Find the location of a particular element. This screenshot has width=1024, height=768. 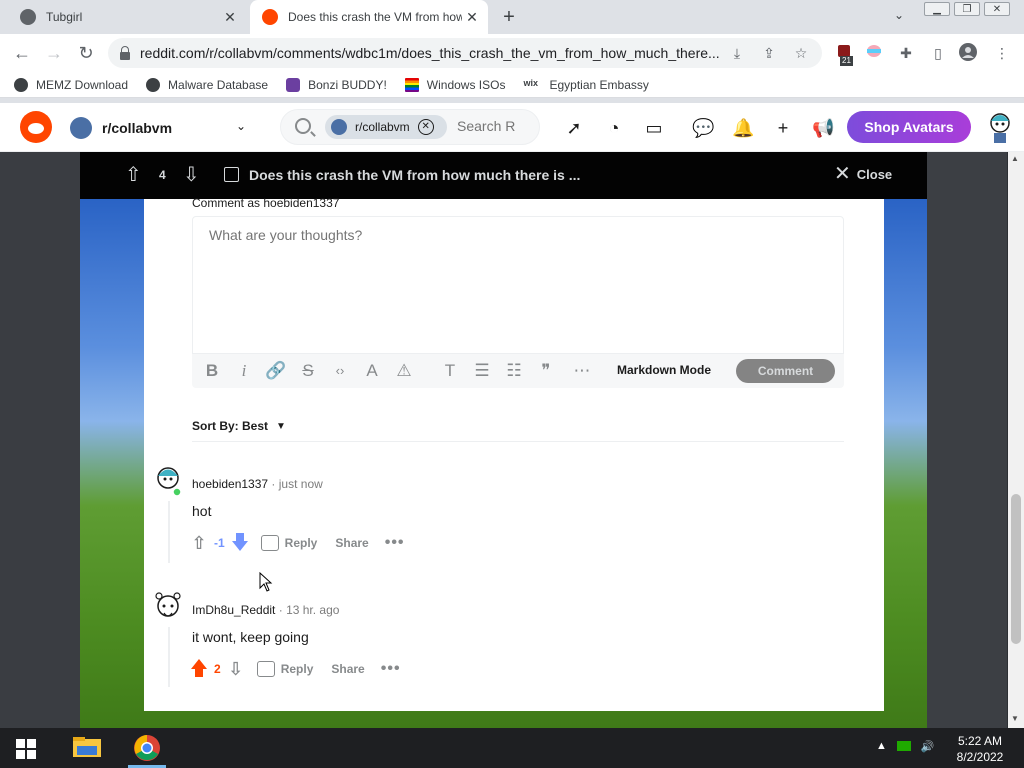

stats-icon: ◔ is located at coordinates (614, 128).